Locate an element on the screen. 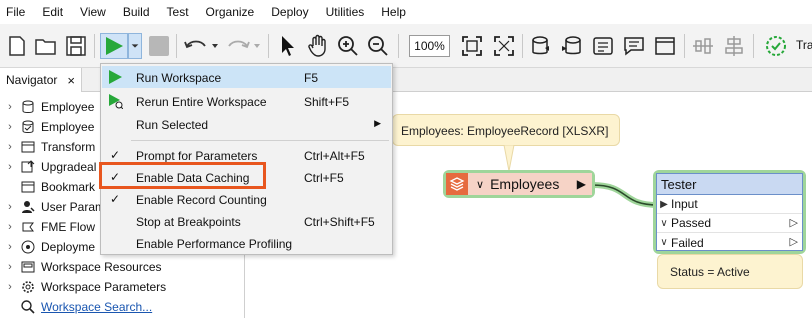 The width and height of the screenshot is (812, 318). menu-item-run-workspace: Run Workspace F5 is located at coordinates (246, 77).